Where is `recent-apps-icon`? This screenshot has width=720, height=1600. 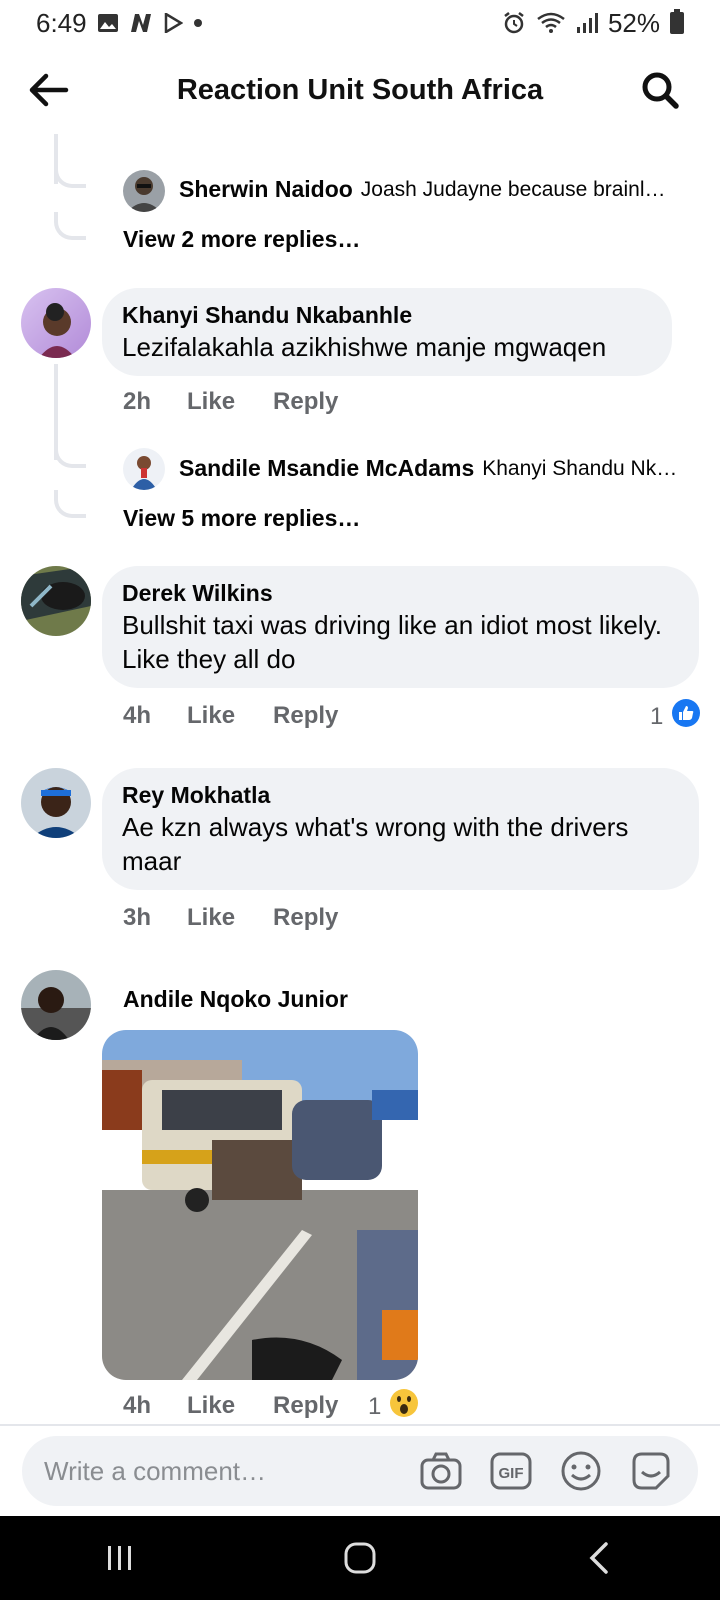
recent-apps-icon is located at coordinates (120, 1558).